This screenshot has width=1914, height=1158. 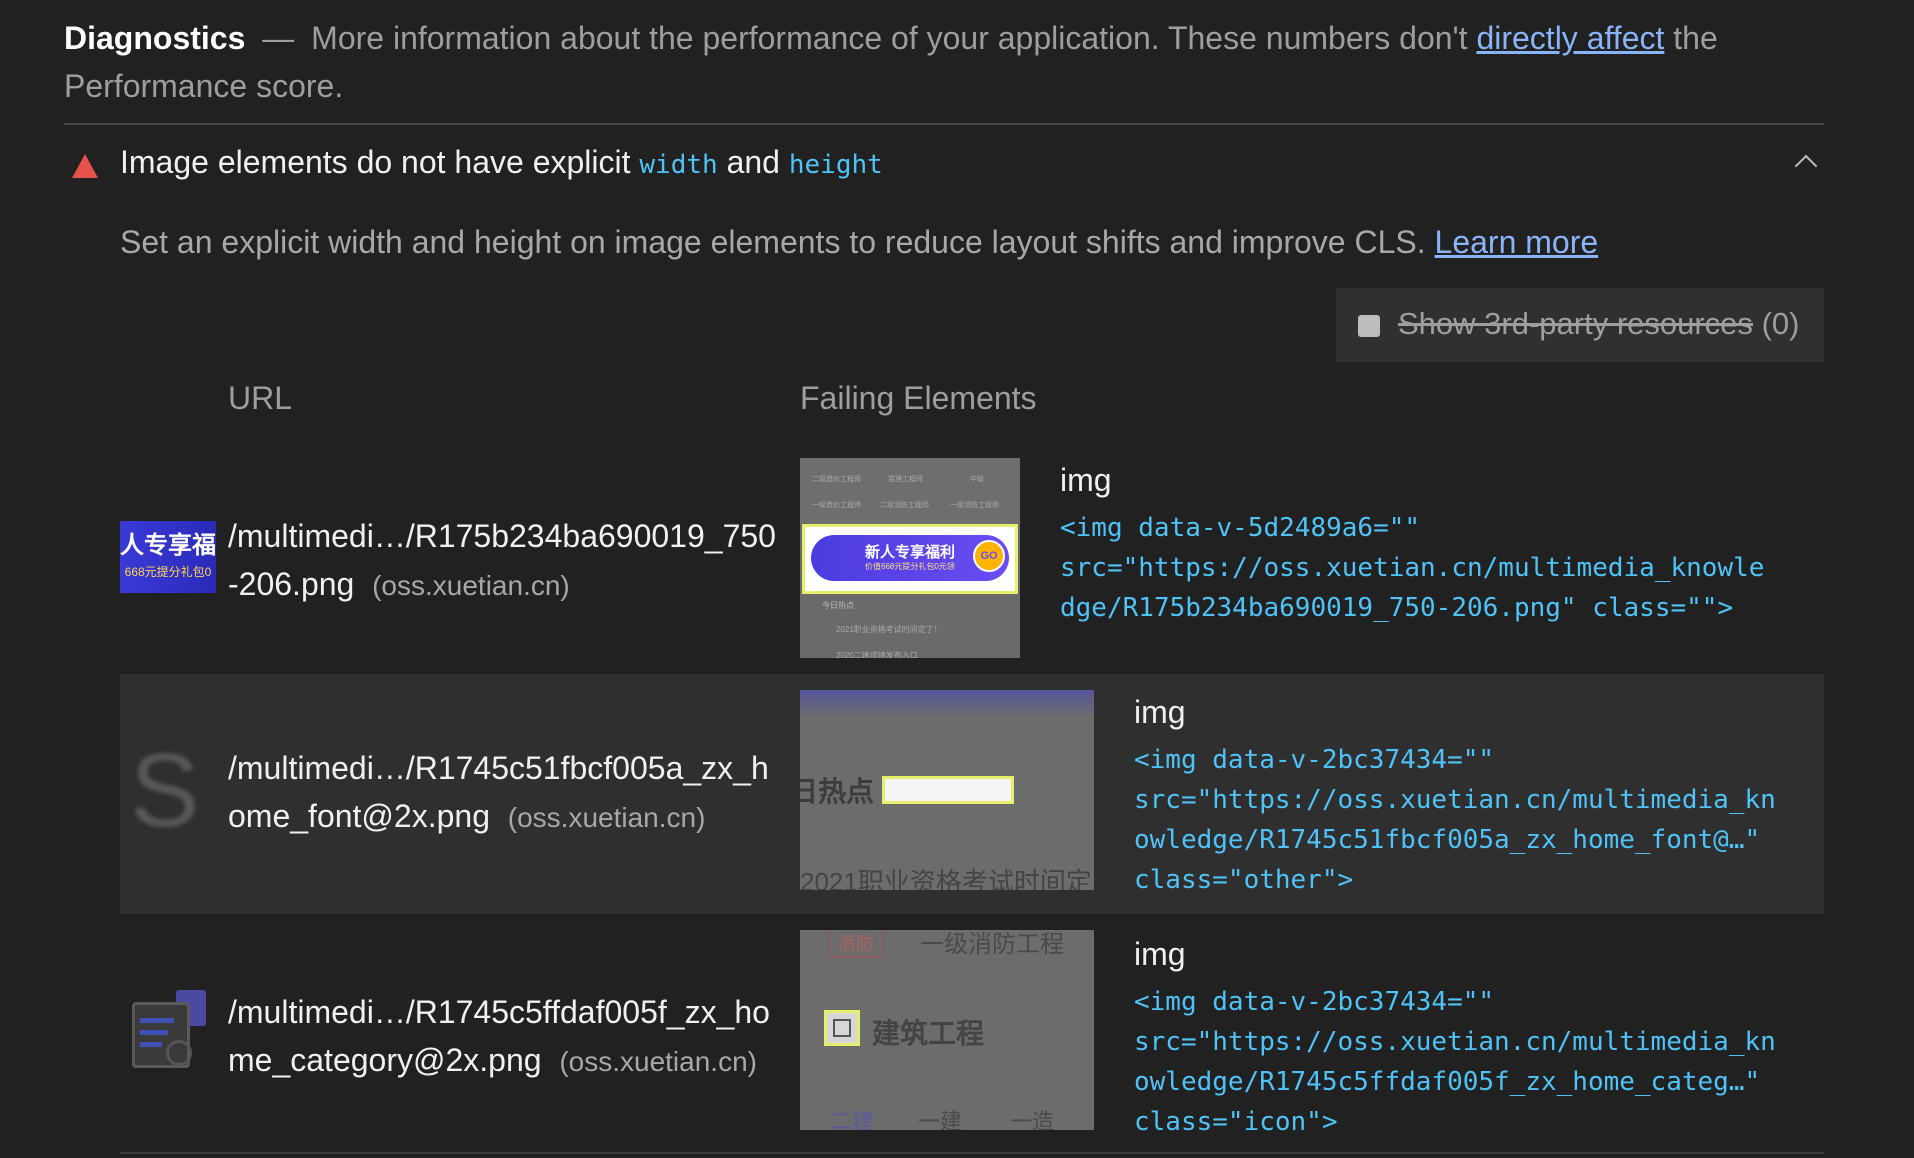 What do you see at coordinates (359, 816) in the screenshot?
I see `url-line-2: ome_font@2x.png` at bounding box center [359, 816].